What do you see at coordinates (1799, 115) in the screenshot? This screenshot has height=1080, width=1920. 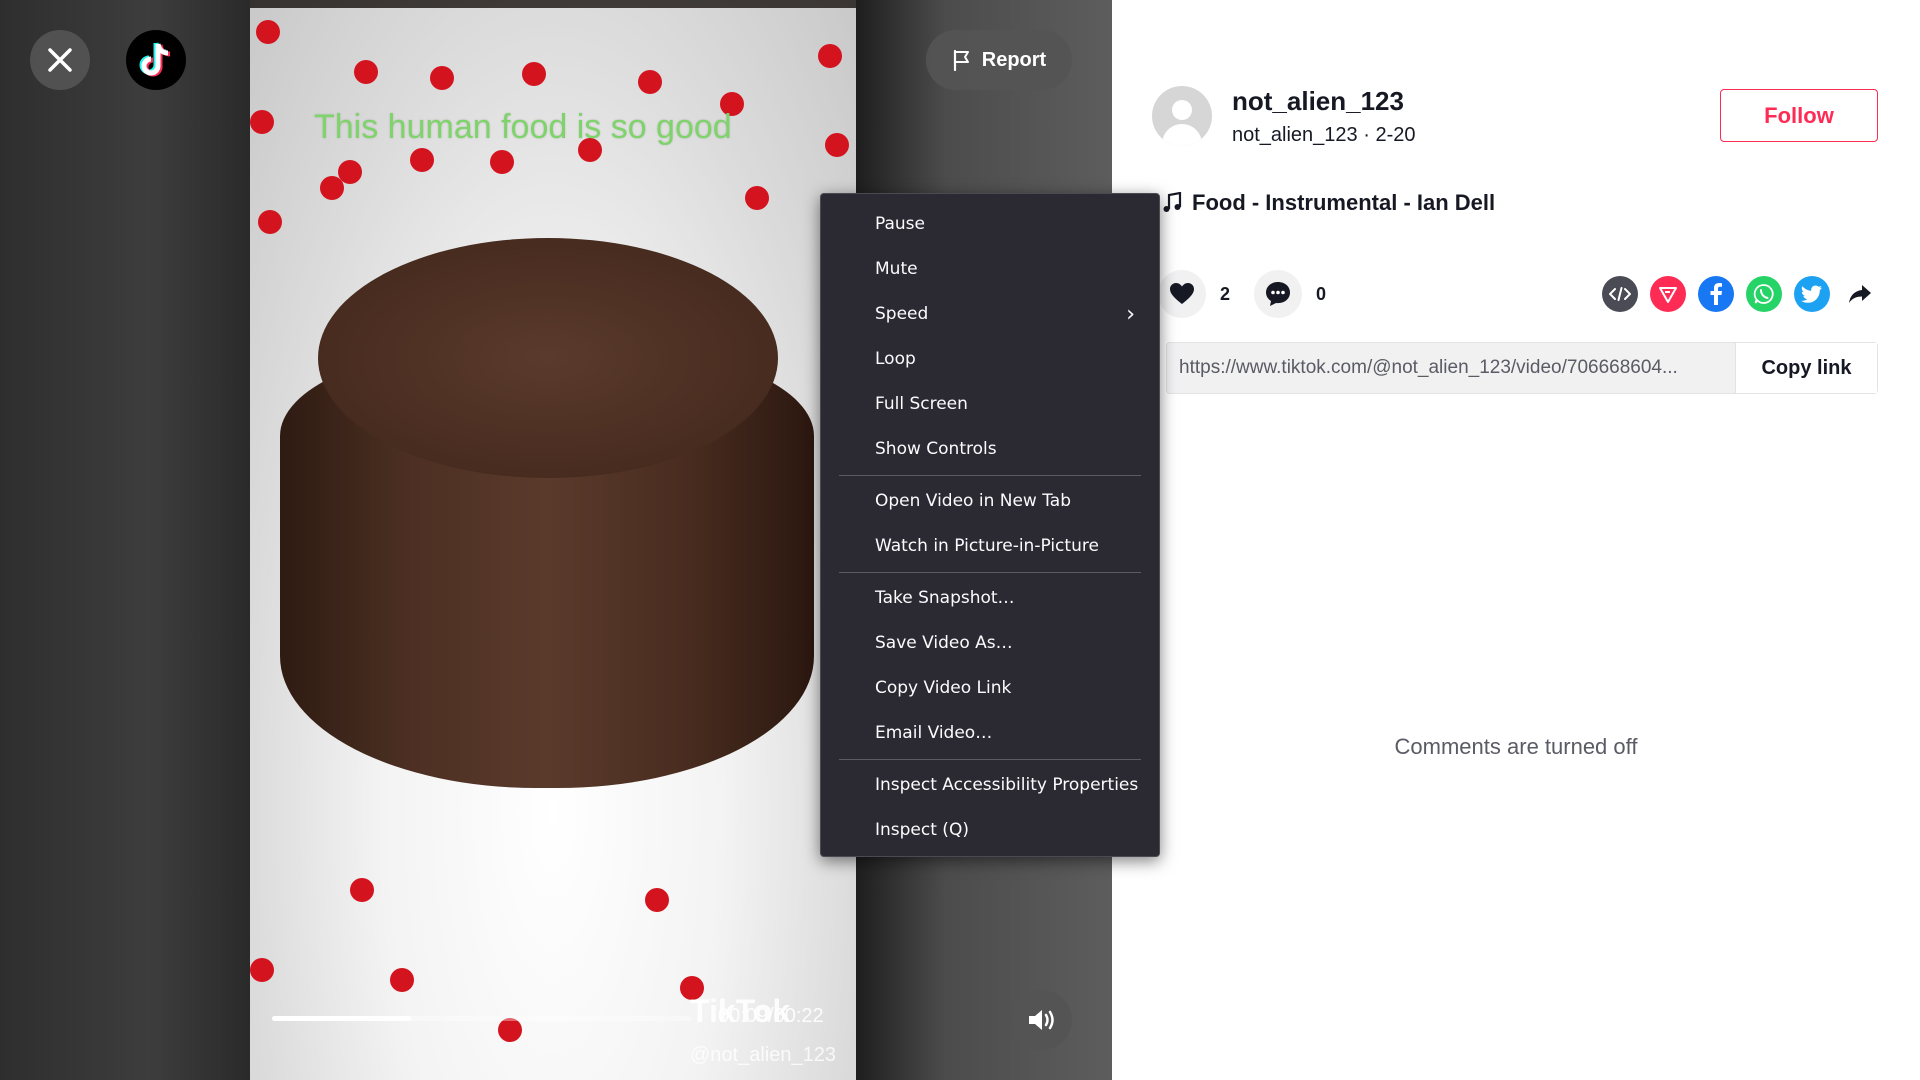 I see `follow-button: Follow` at bounding box center [1799, 115].